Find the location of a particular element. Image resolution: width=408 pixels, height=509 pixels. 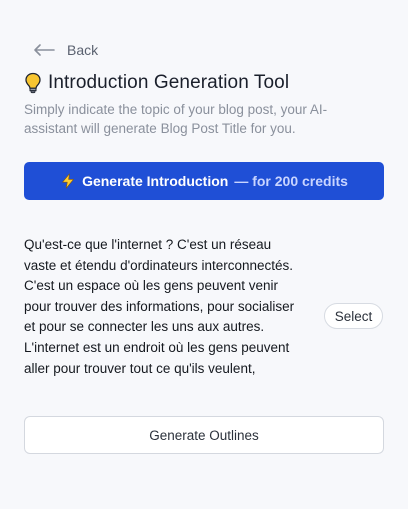

generate-outlines-button: Generate Outlines is located at coordinates (204, 435).